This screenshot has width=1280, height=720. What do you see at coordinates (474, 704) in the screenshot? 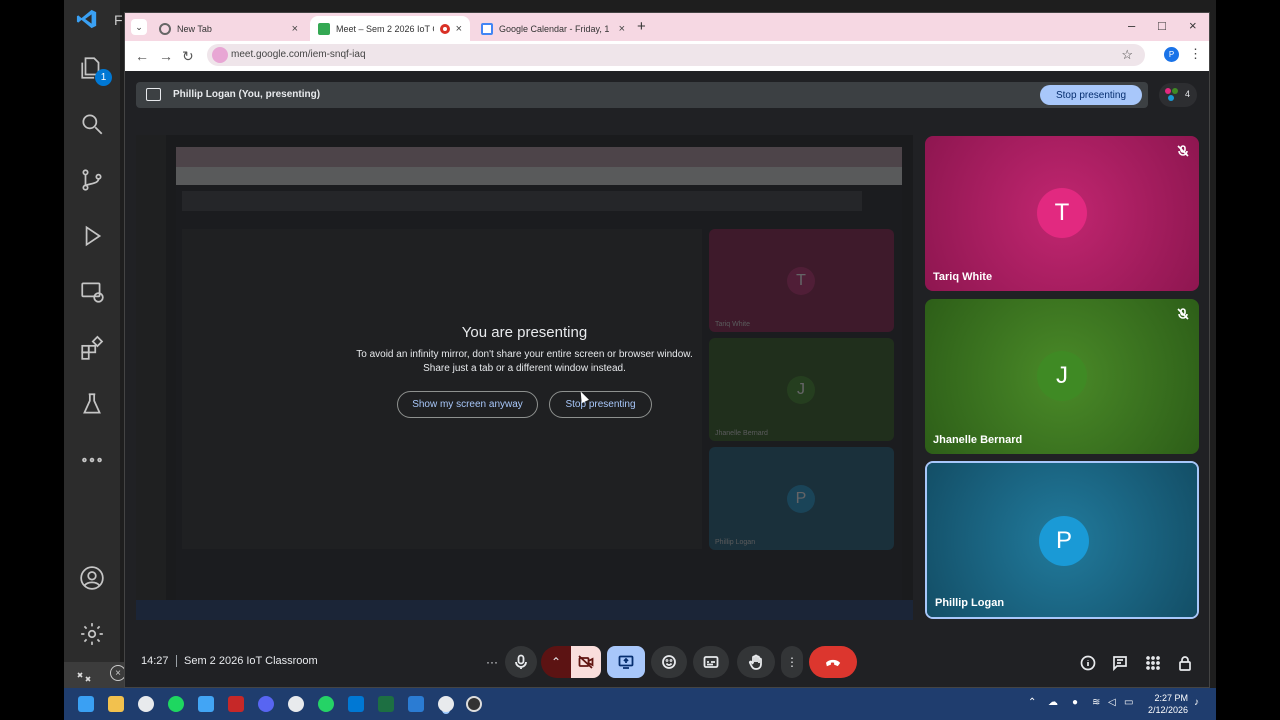
I see `obs-icon` at bounding box center [474, 704].